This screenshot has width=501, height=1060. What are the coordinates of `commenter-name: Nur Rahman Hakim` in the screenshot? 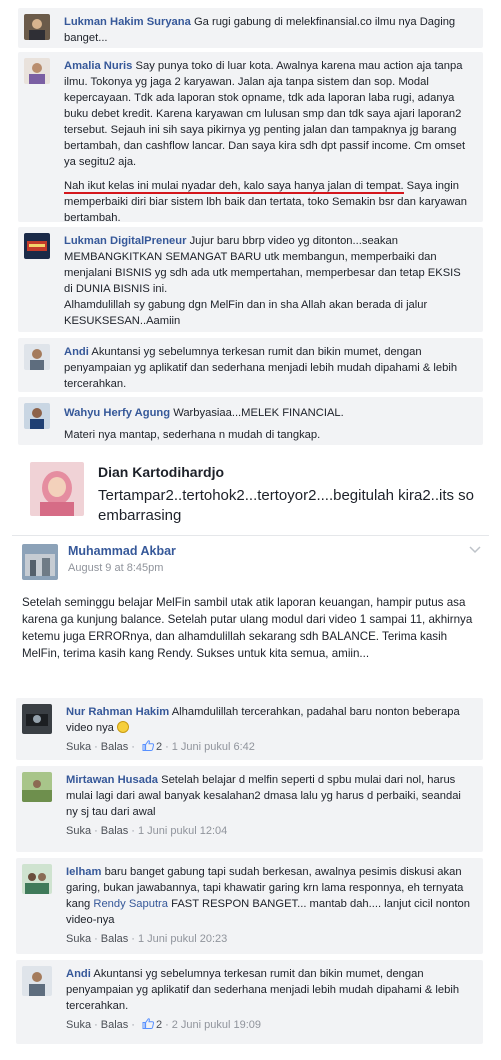 It's located at (117, 712).